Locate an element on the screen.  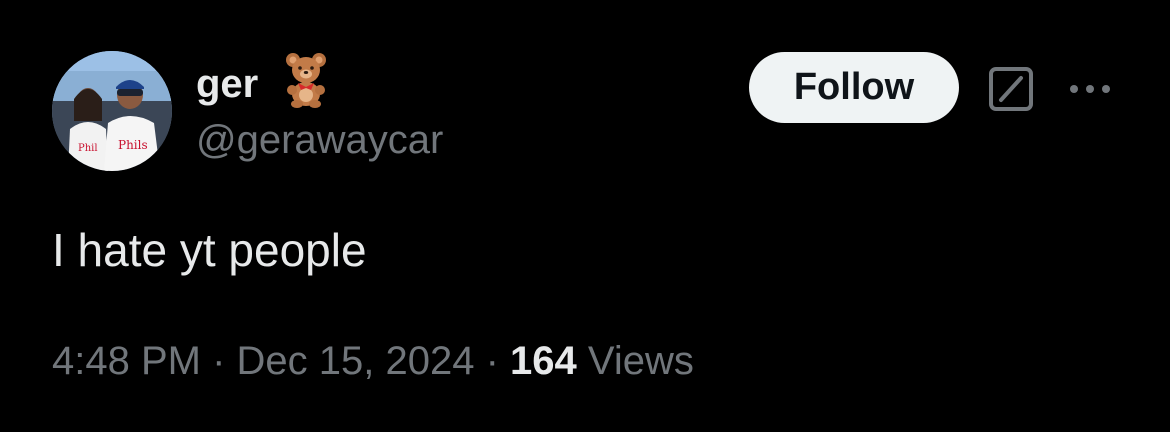
tweet-text: I hate yt people is located at coordinates (209, 250).